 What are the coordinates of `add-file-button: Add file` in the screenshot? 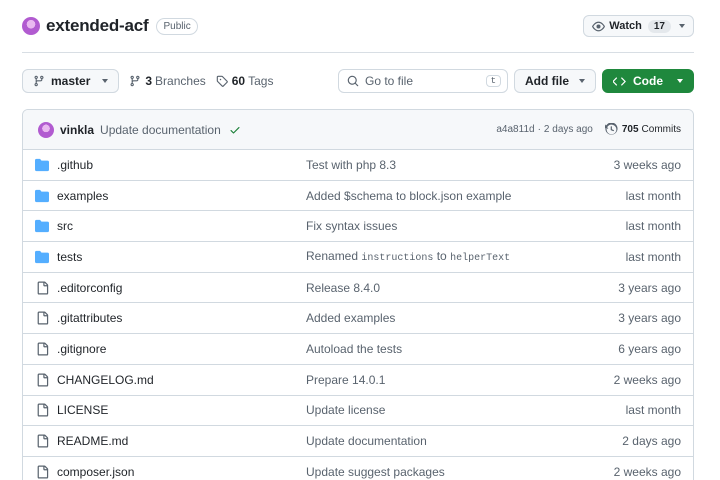 It's located at (555, 81).